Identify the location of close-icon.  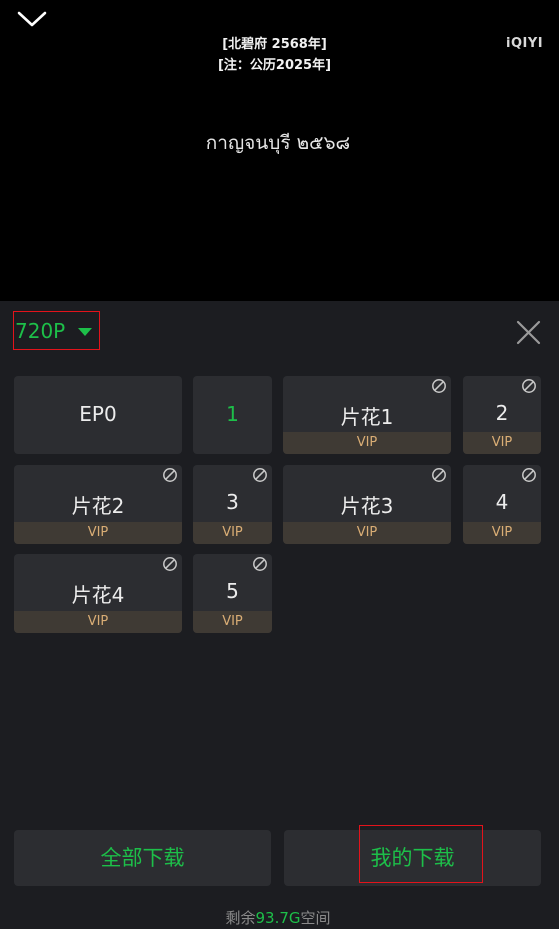
(528, 332).